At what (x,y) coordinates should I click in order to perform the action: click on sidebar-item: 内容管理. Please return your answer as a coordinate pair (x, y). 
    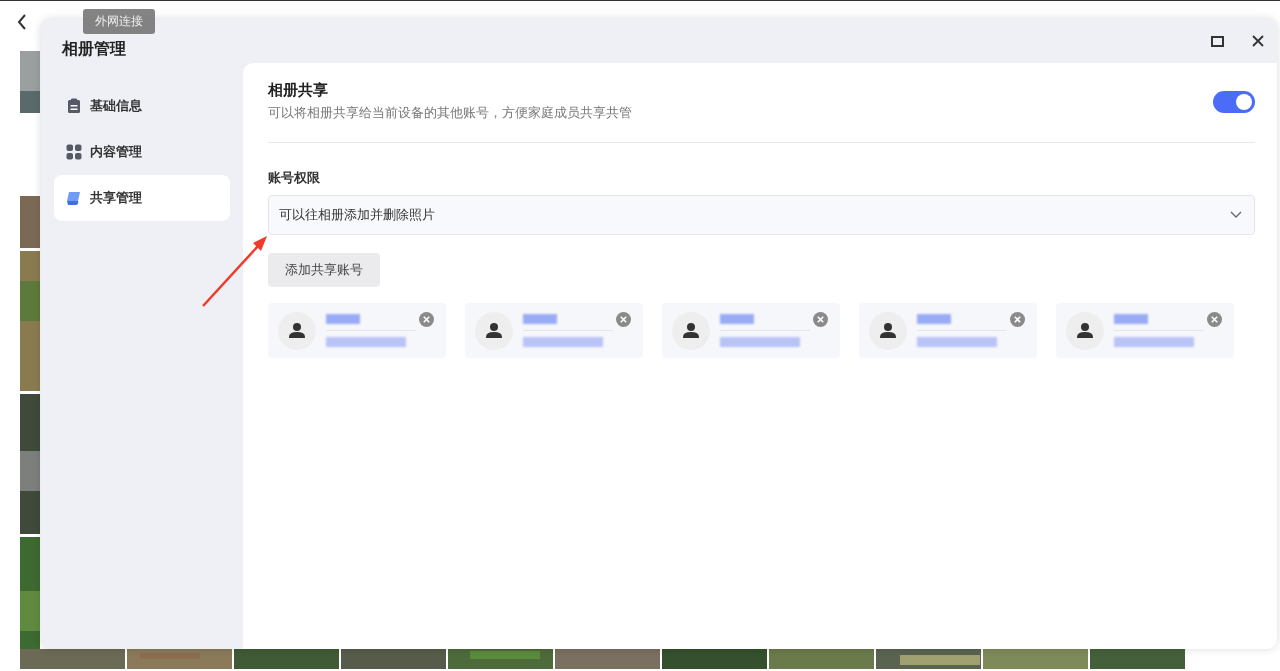
    Looking at the image, I should click on (142, 152).